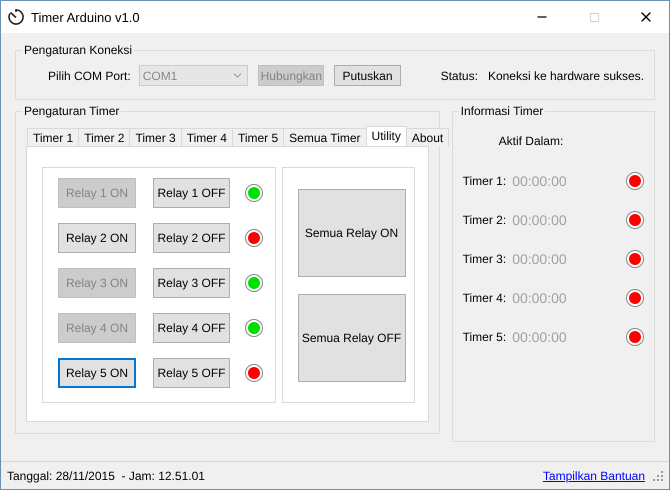  Describe the element at coordinates (352, 233) in the screenshot. I see `all-relay-on-button: Semua Relay ON` at that location.